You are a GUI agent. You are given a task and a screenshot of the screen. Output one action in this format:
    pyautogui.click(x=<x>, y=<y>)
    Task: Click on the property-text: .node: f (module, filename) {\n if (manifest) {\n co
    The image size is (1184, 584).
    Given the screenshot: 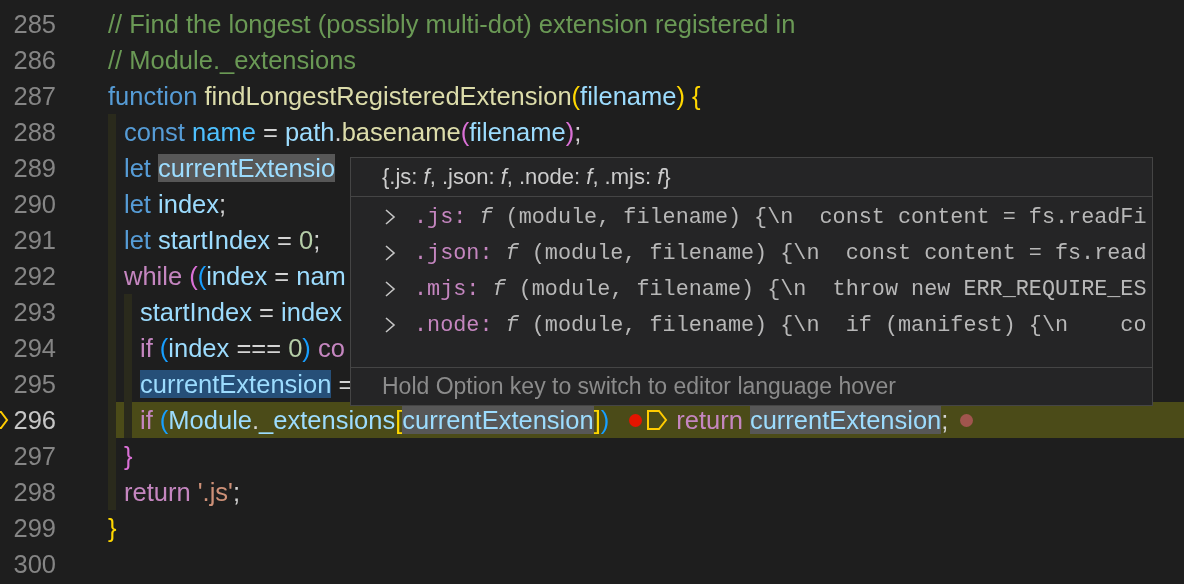 What is the action you would take?
    pyautogui.click(x=780, y=325)
    